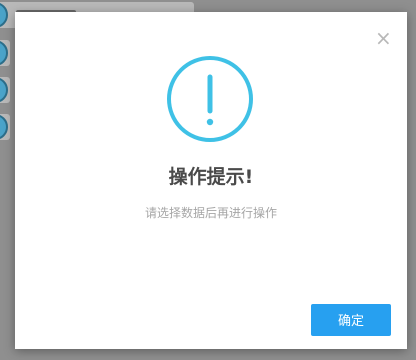 The width and height of the screenshot is (416, 360). Describe the element at coordinates (211, 177) in the screenshot. I see `dialog-title: 操作提示!` at that location.